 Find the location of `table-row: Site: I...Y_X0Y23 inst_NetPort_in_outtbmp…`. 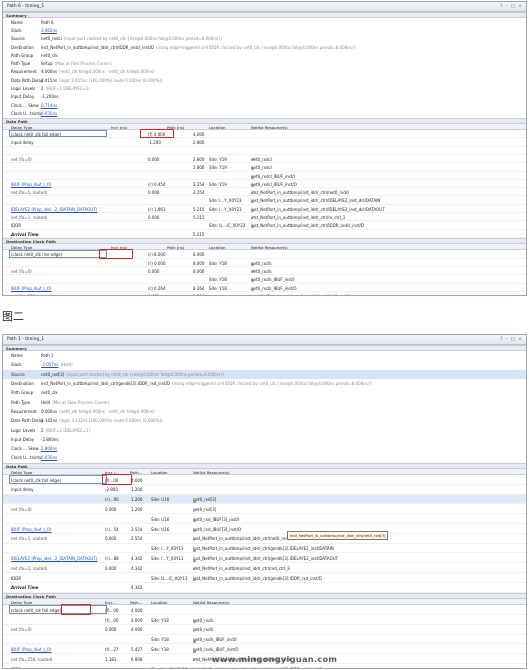

table-row: Site: I...Y_X0Y23 inst_NetPort_in_outtbmp… is located at coordinates (264, 200).